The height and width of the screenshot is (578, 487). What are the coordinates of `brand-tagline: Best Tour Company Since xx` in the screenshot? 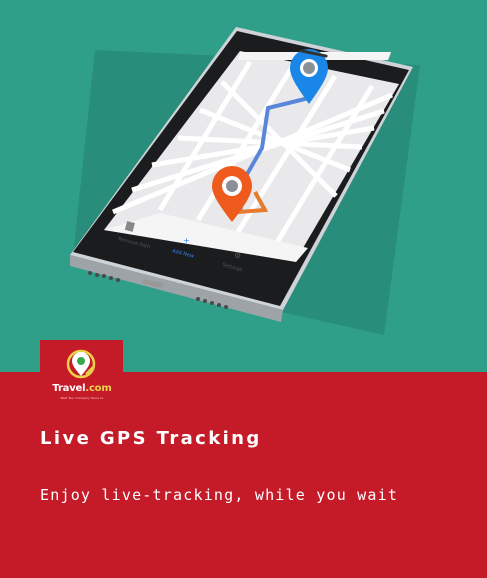 It's located at (82, 398).